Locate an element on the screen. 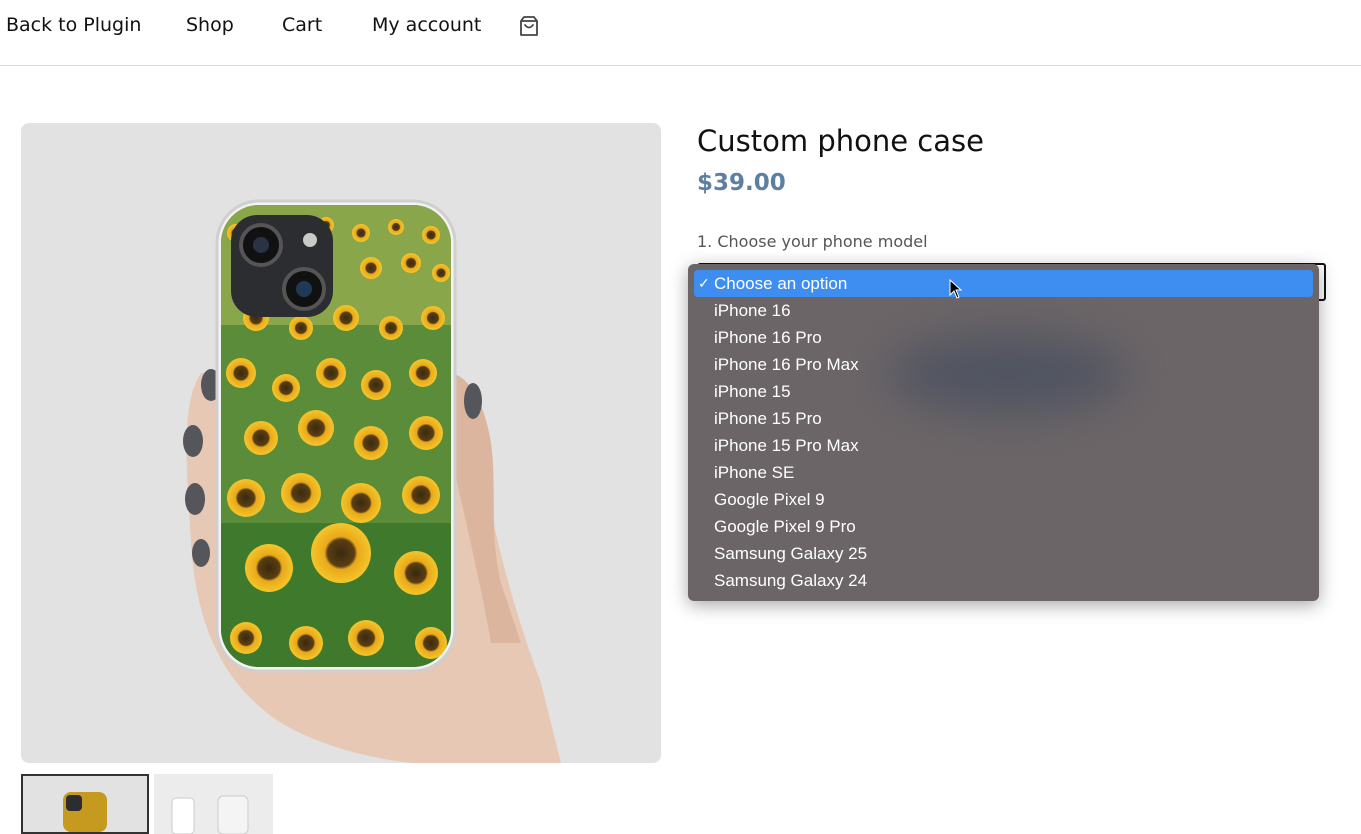 Image resolution: width=1361 pixels, height=834 pixels. dropdown-option: iPhone 15 is located at coordinates (1003, 391).